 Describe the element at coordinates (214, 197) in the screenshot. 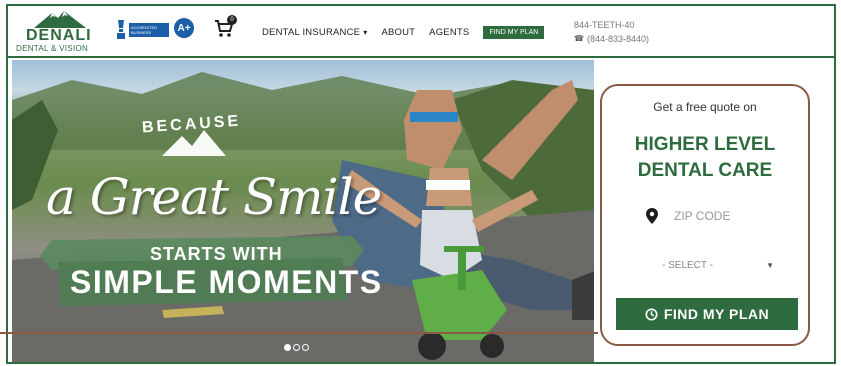

I see `hero-great-smile-text: a Great Smile` at that location.